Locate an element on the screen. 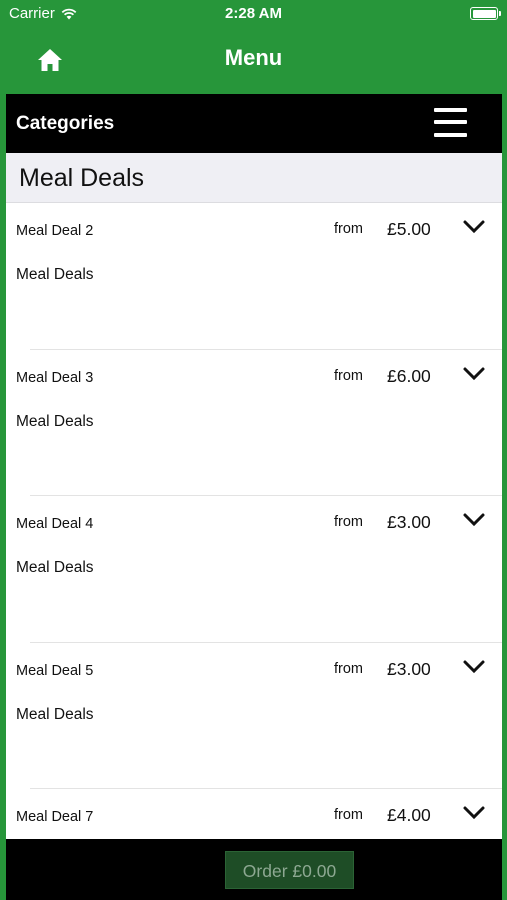  item-name: Meal Deal 3 is located at coordinates (55, 377).